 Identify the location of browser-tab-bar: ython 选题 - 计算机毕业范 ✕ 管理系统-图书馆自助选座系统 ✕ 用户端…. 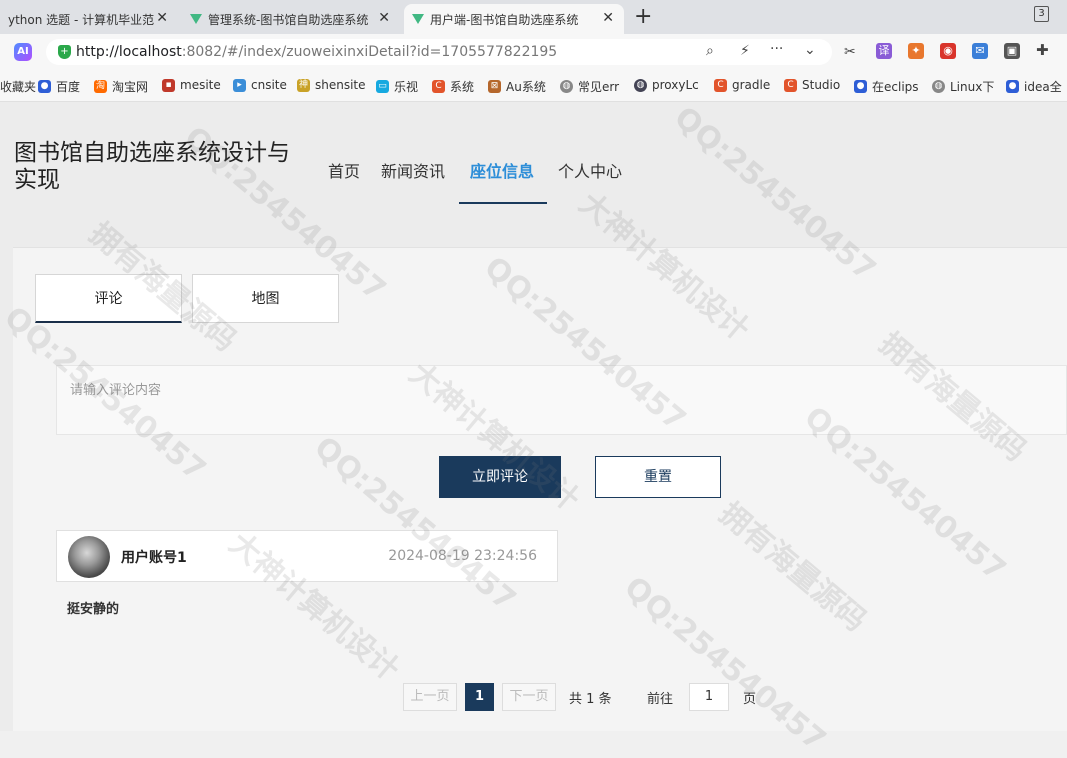
(533, 17).